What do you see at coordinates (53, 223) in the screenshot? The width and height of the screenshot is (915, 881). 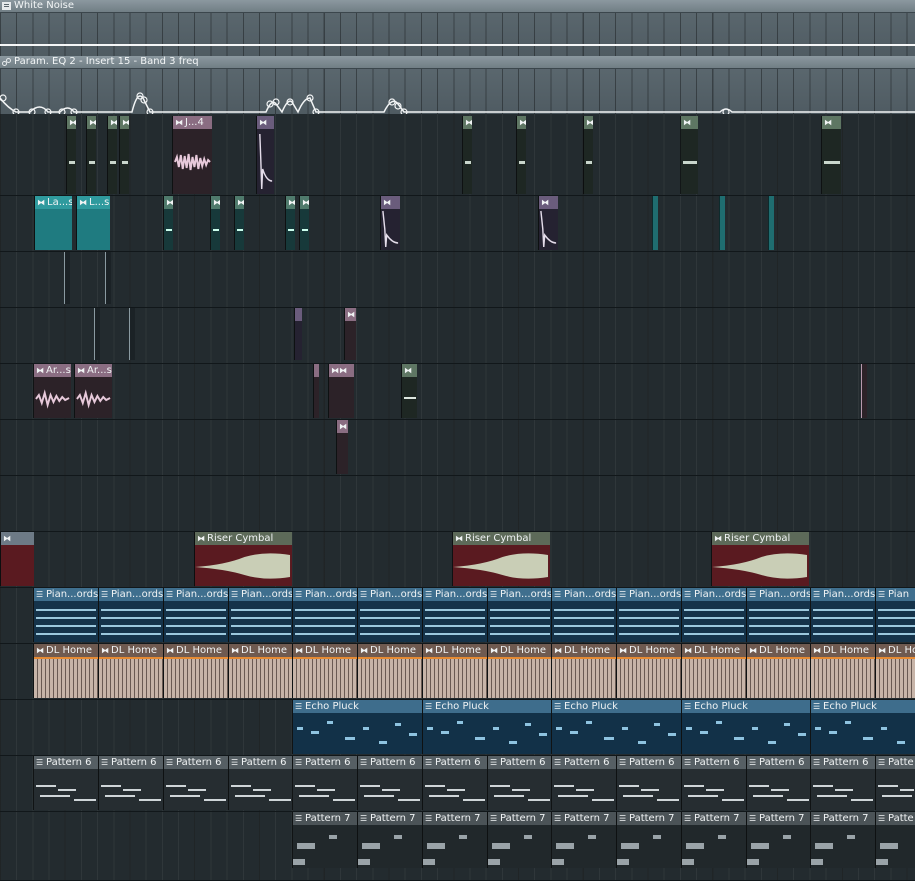 I see `audio-clip-lead-a: ⧓ La...s` at bounding box center [53, 223].